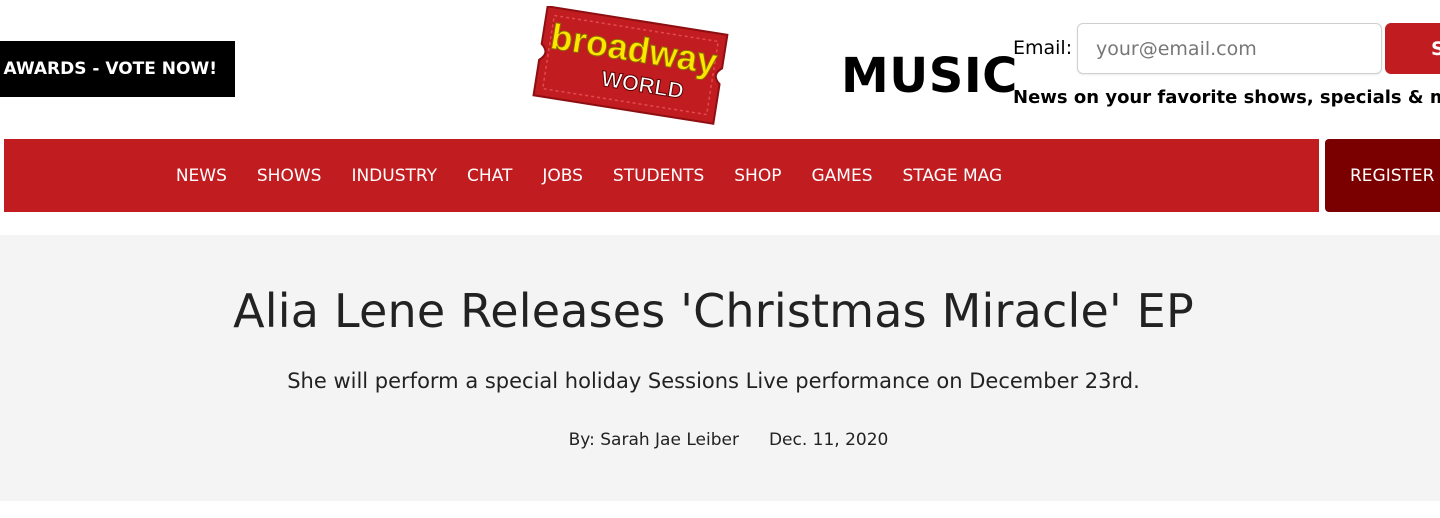 The height and width of the screenshot is (518, 1440). What do you see at coordinates (584, 440) in the screenshot?
I see `byline-prefix: By:` at bounding box center [584, 440].